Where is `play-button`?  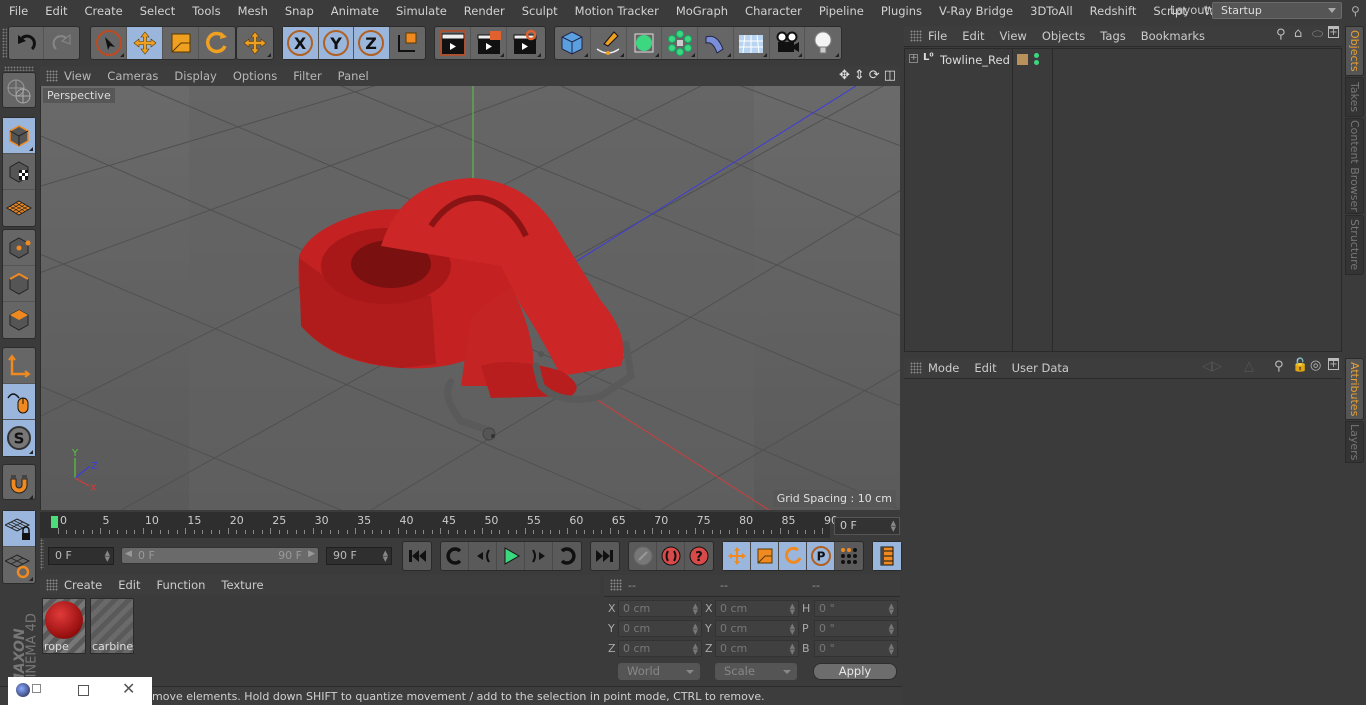 play-button is located at coordinates (511, 556).